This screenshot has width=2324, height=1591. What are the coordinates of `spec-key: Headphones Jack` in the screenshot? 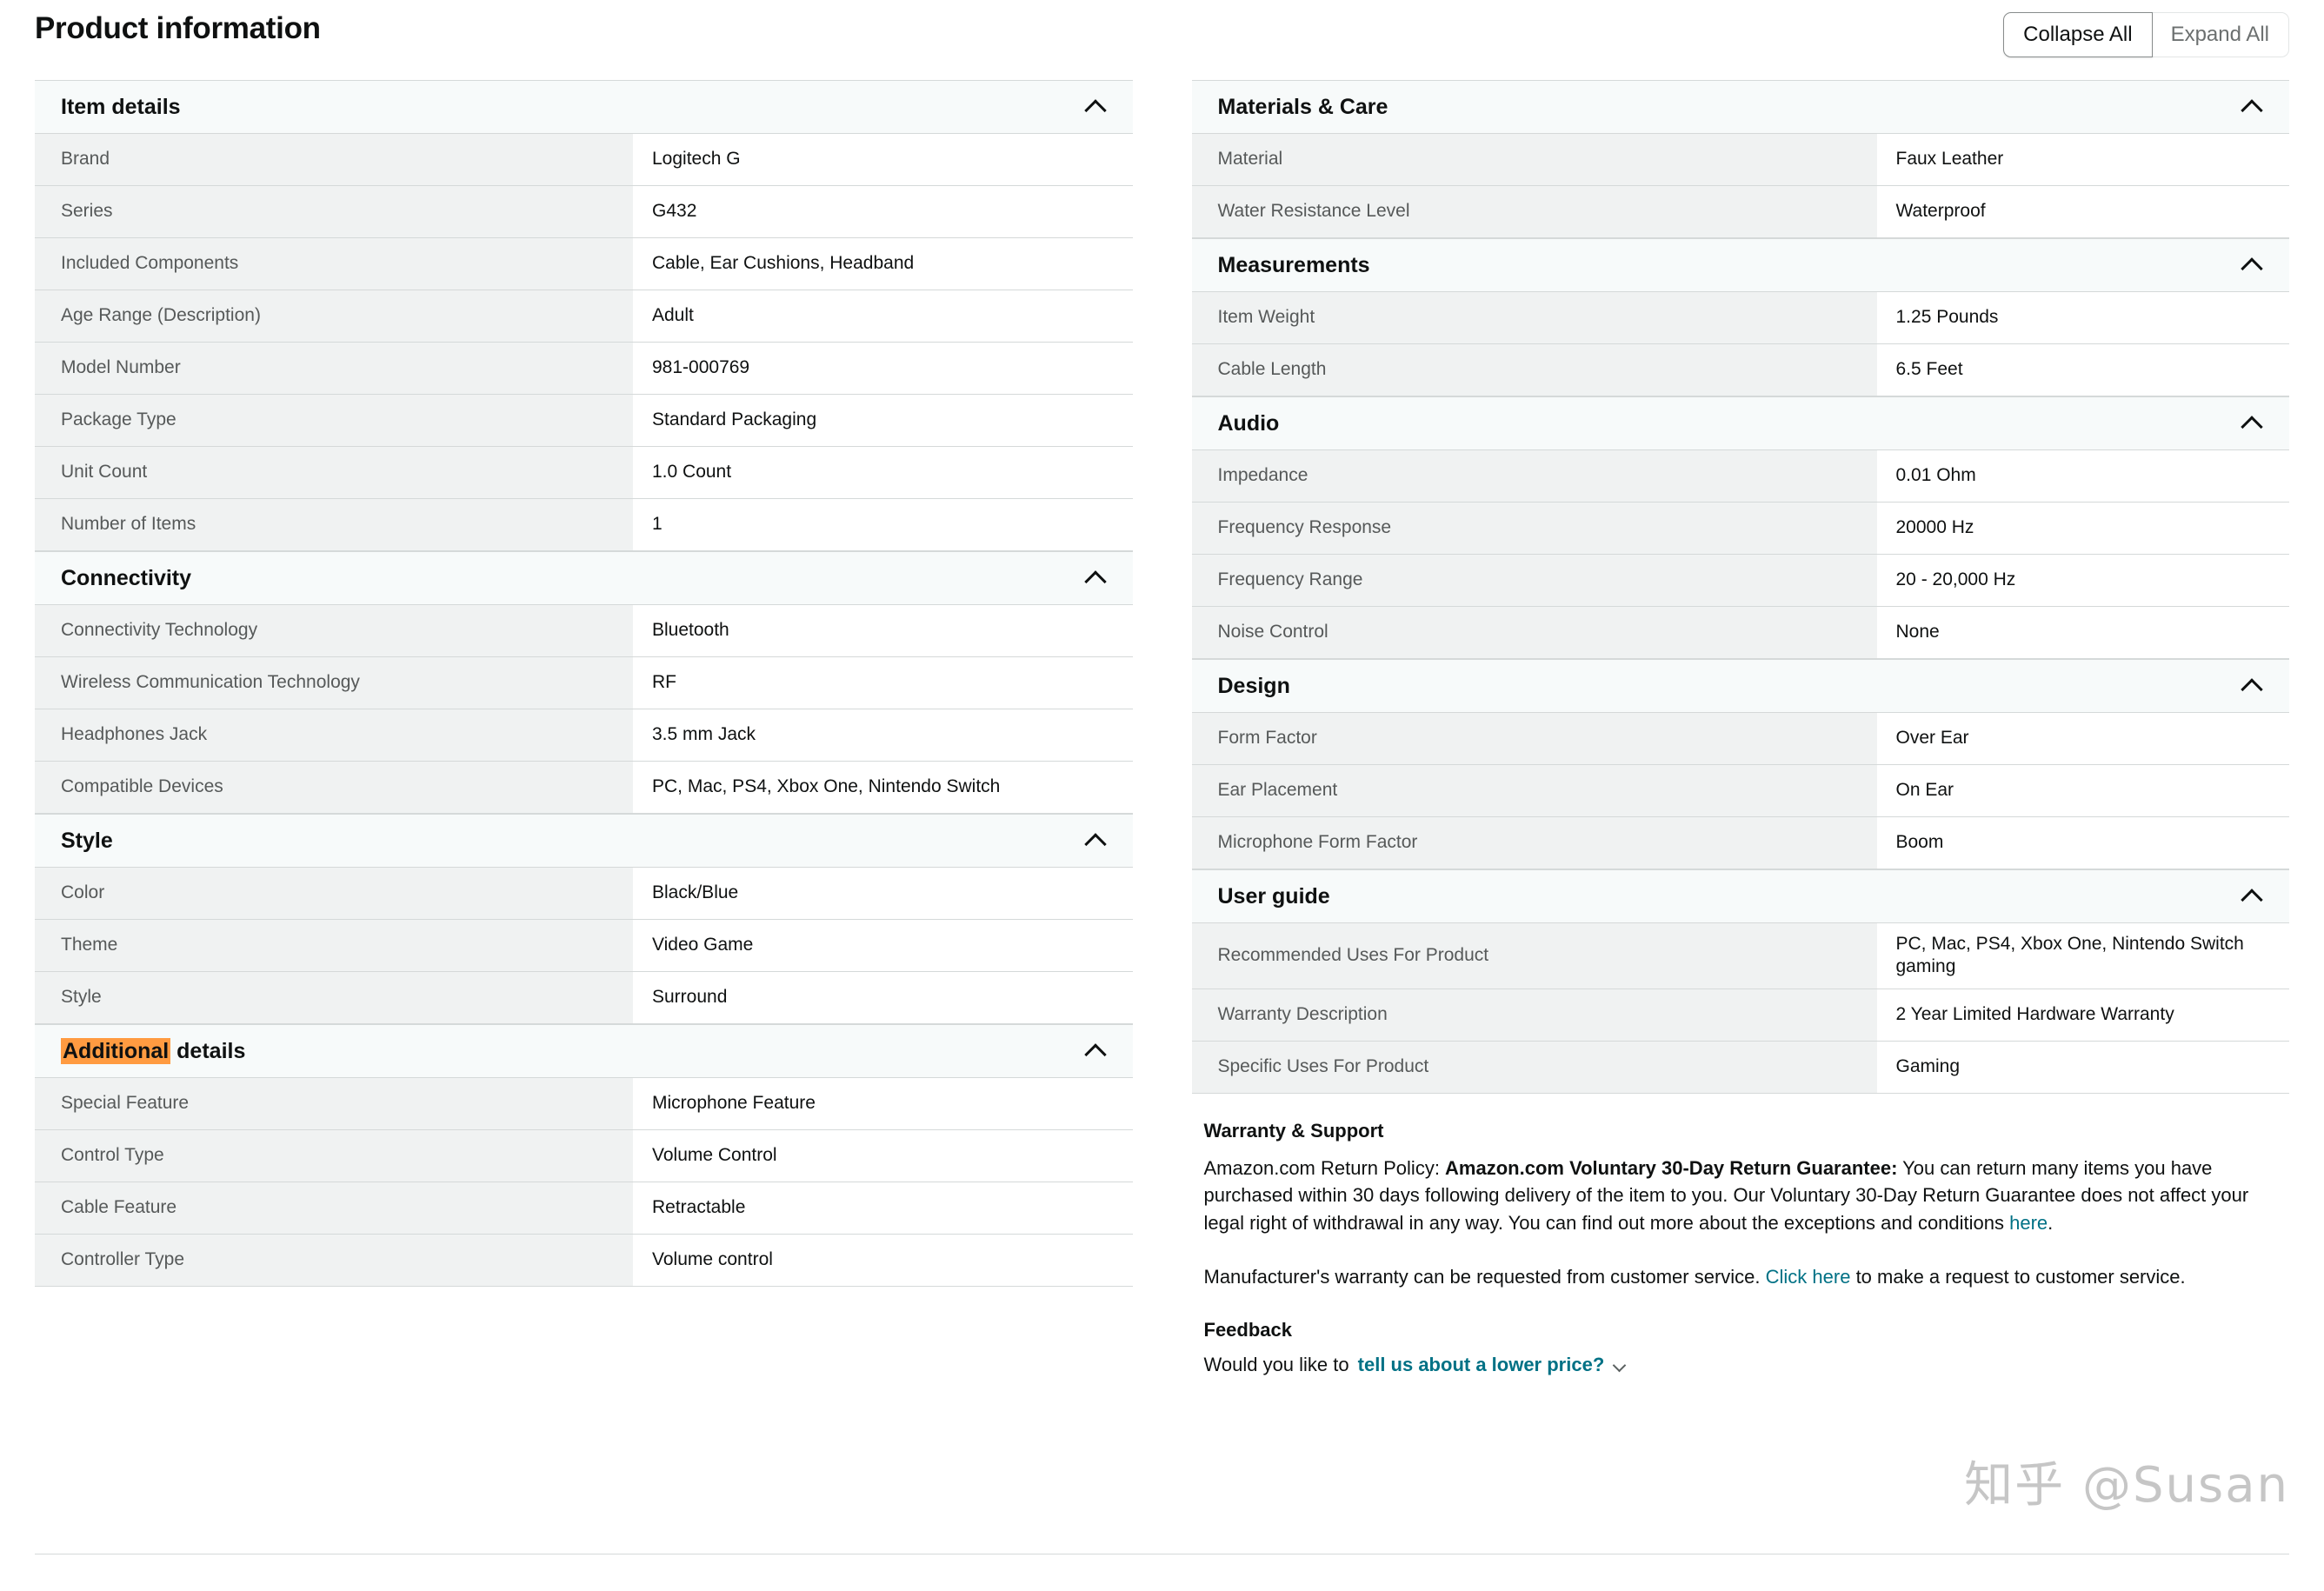 It's located at (334, 735).